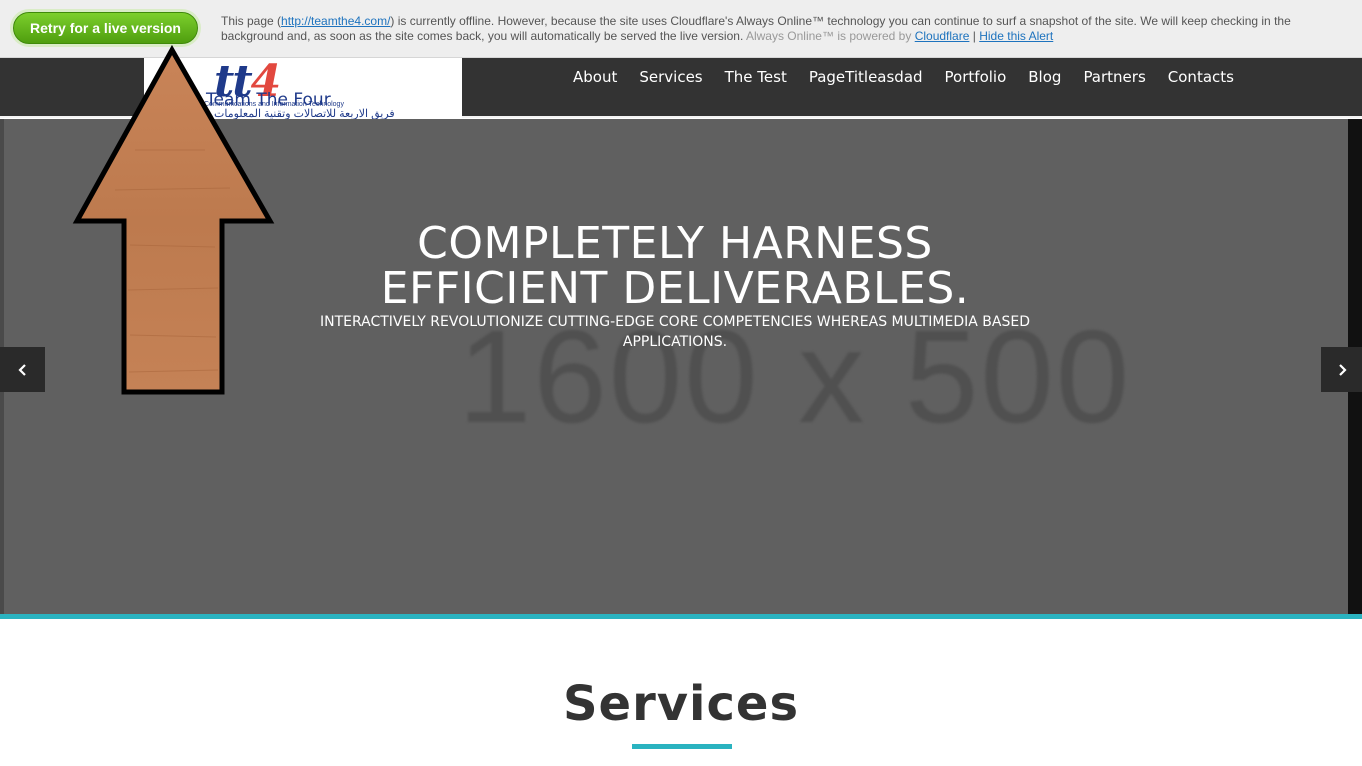 The height and width of the screenshot is (766, 1362). What do you see at coordinates (595, 77) in the screenshot?
I see `nav-item-about: About` at bounding box center [595, 77].